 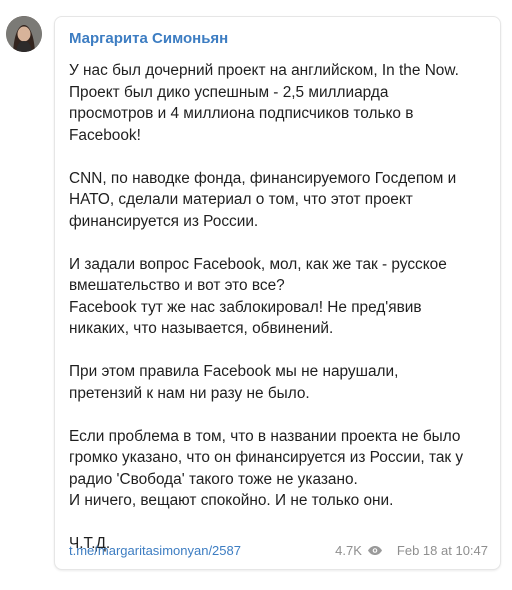 I want to click on post-date: Feb 18 at 10:47, so click(x=442, y=550).